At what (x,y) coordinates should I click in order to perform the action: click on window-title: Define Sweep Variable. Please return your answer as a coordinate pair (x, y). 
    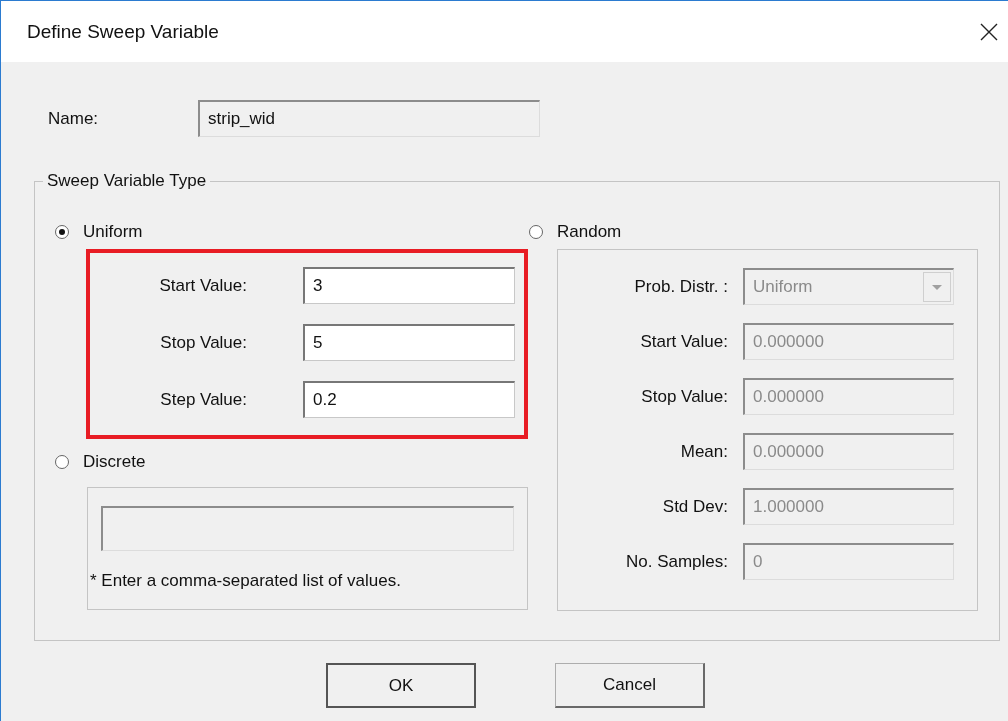
    Looking at the image, I should click on (123, 31).